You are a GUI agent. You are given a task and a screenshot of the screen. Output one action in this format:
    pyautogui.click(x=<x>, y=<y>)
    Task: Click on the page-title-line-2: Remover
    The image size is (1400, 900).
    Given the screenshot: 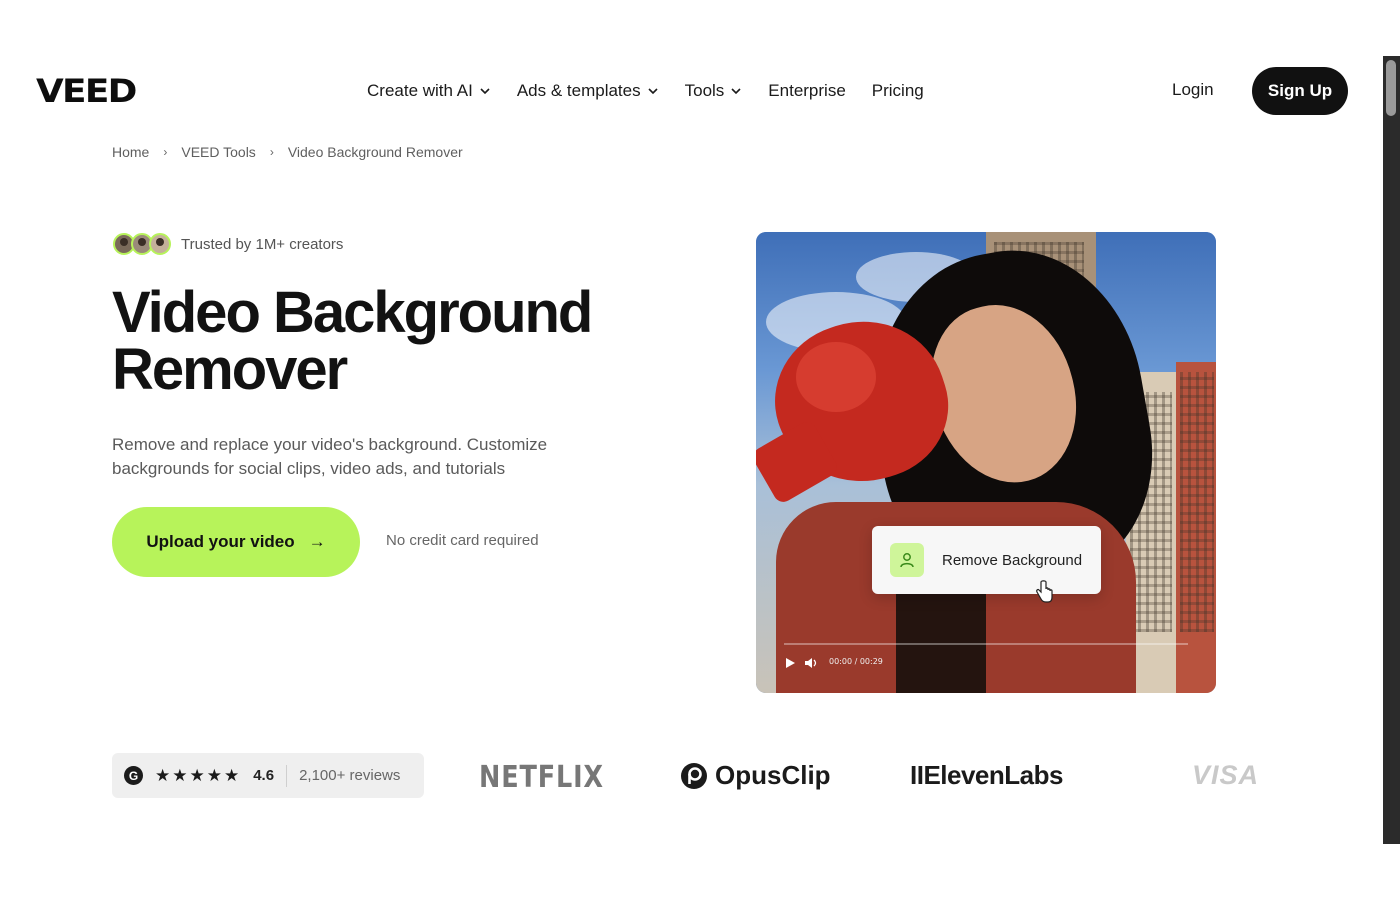 What is the action you would take?
    pyautogui.click(x=230, y=369)
    